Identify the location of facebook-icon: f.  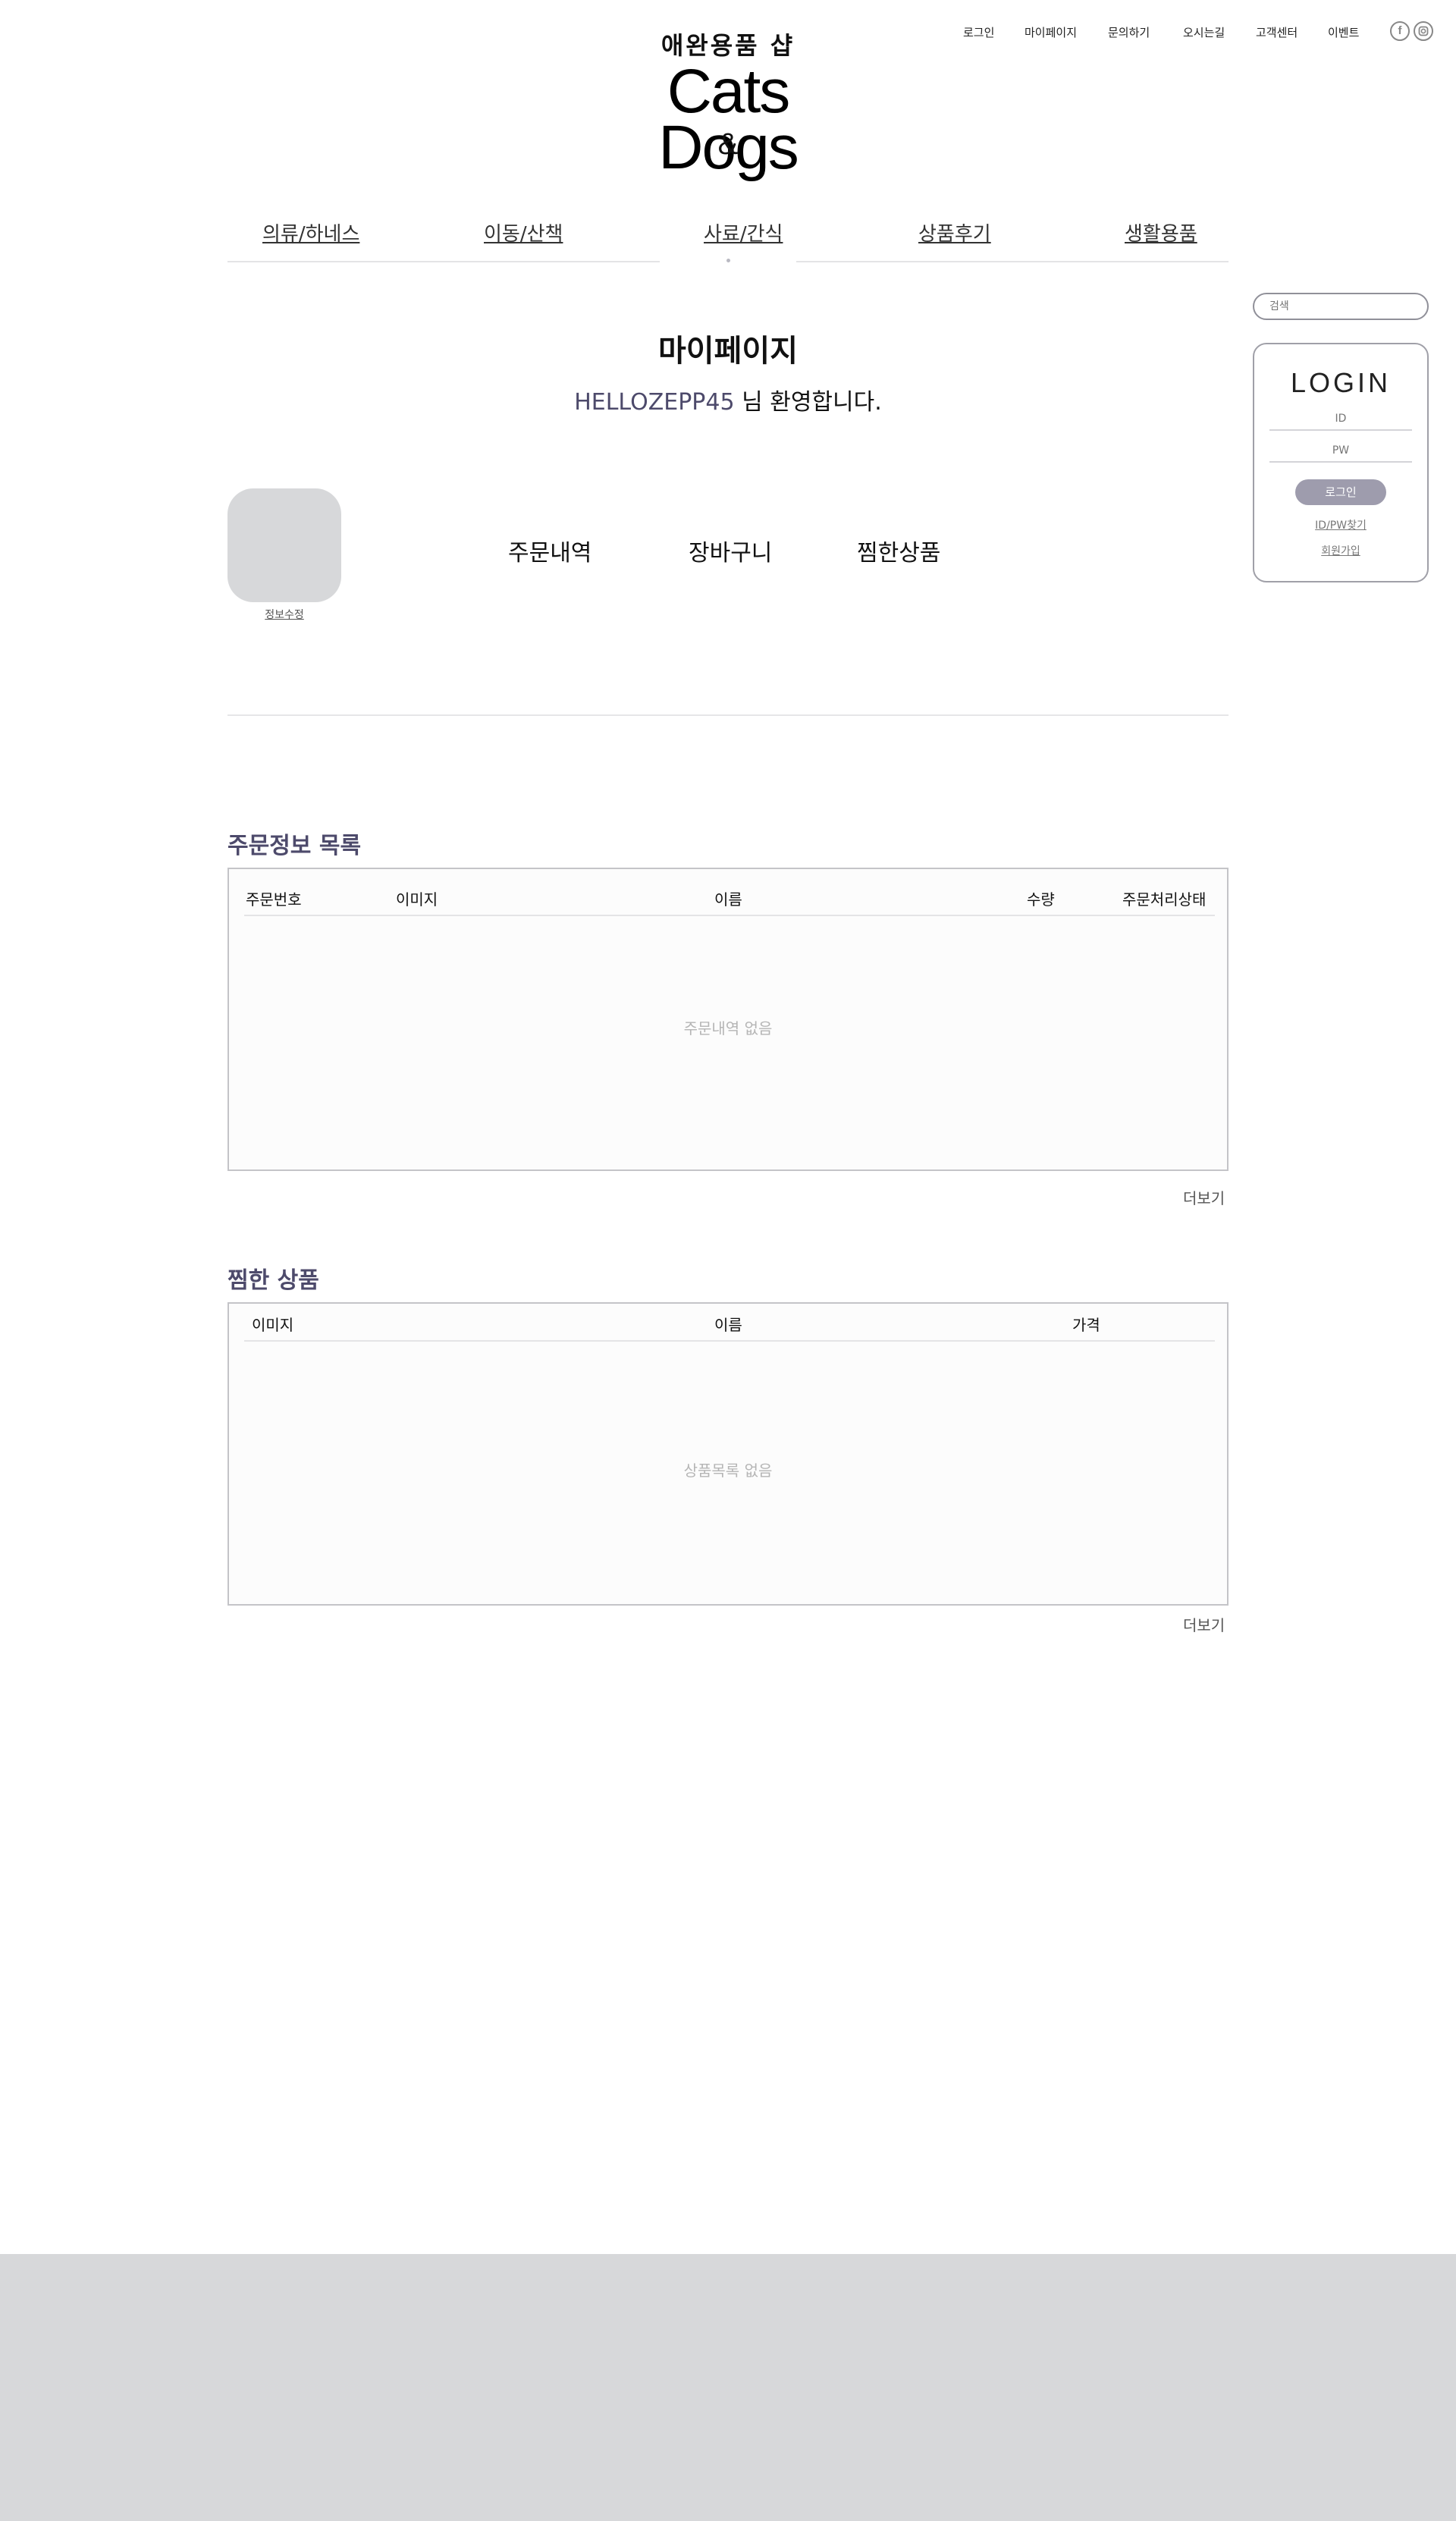
(1400, 31).